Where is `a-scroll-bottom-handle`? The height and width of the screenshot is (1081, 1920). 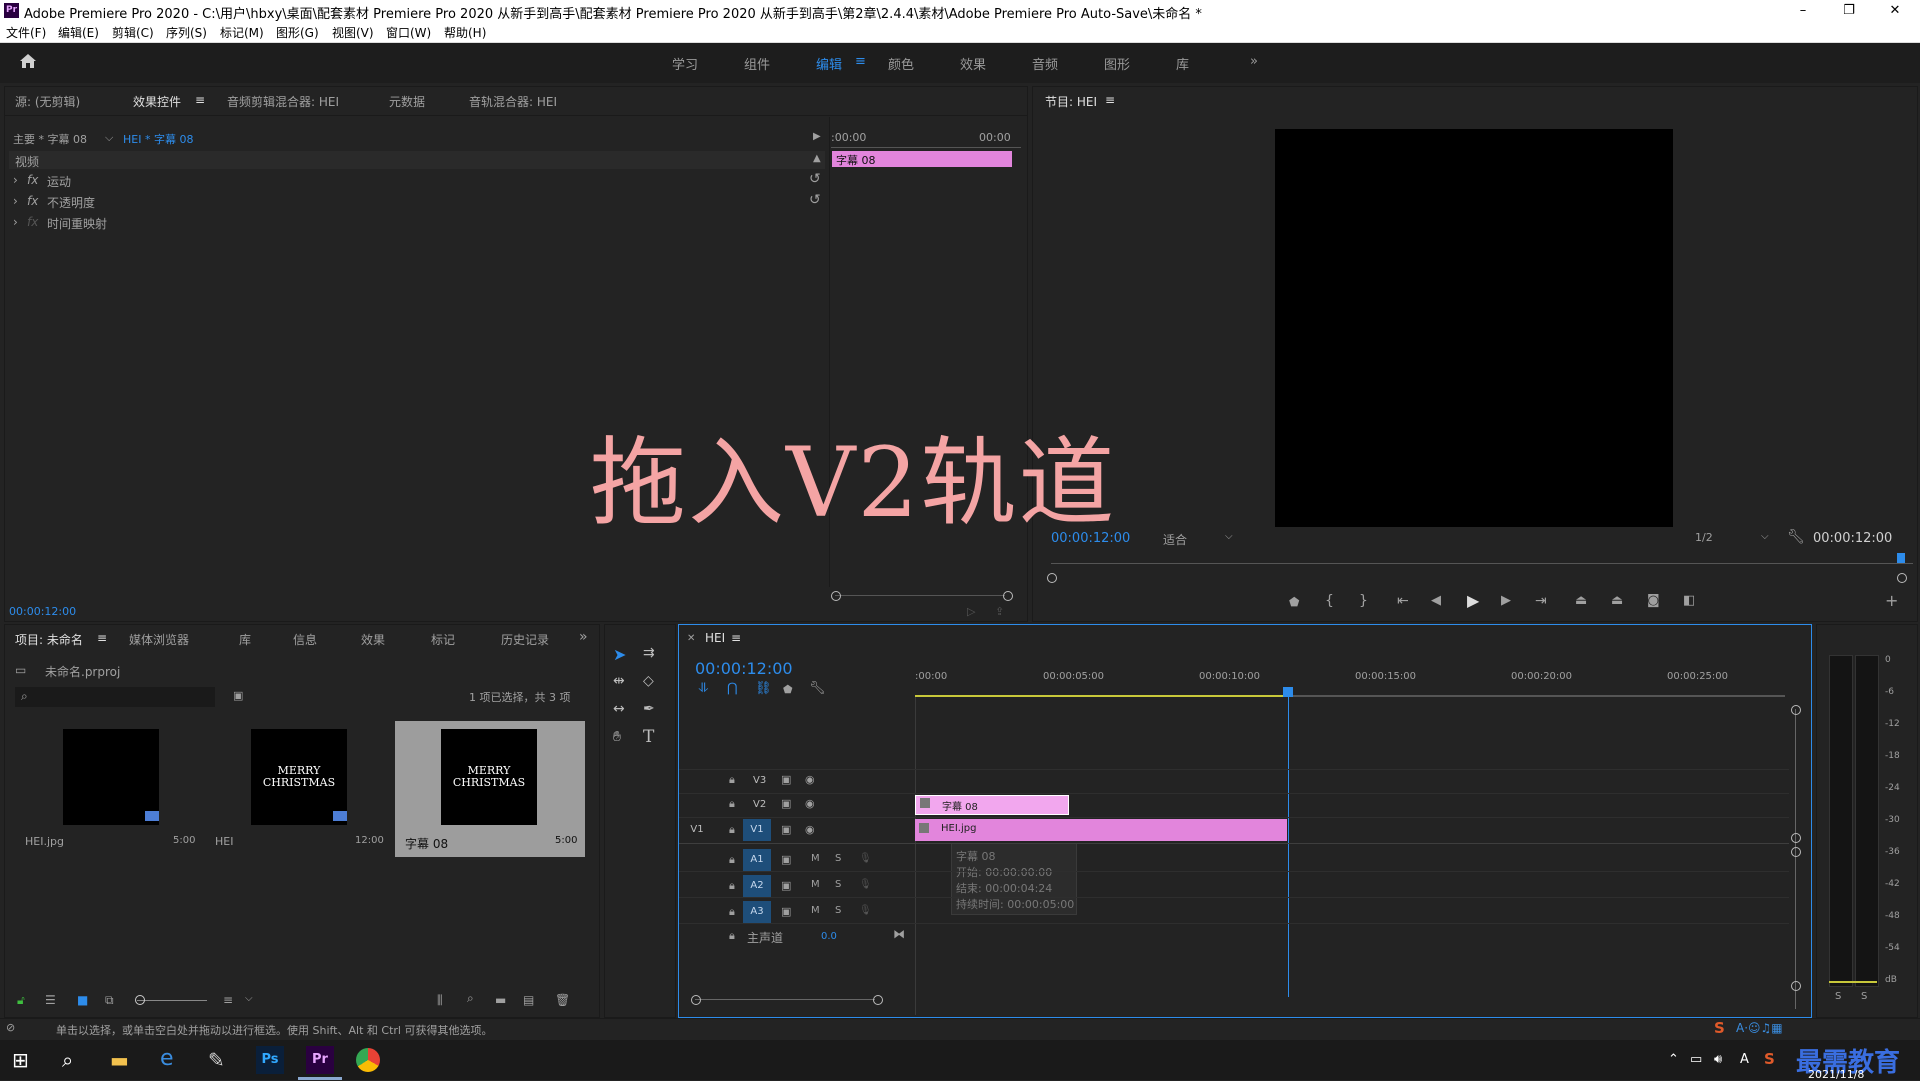
a-scroll-bottom-handle is located at coordinates (1796, 986).